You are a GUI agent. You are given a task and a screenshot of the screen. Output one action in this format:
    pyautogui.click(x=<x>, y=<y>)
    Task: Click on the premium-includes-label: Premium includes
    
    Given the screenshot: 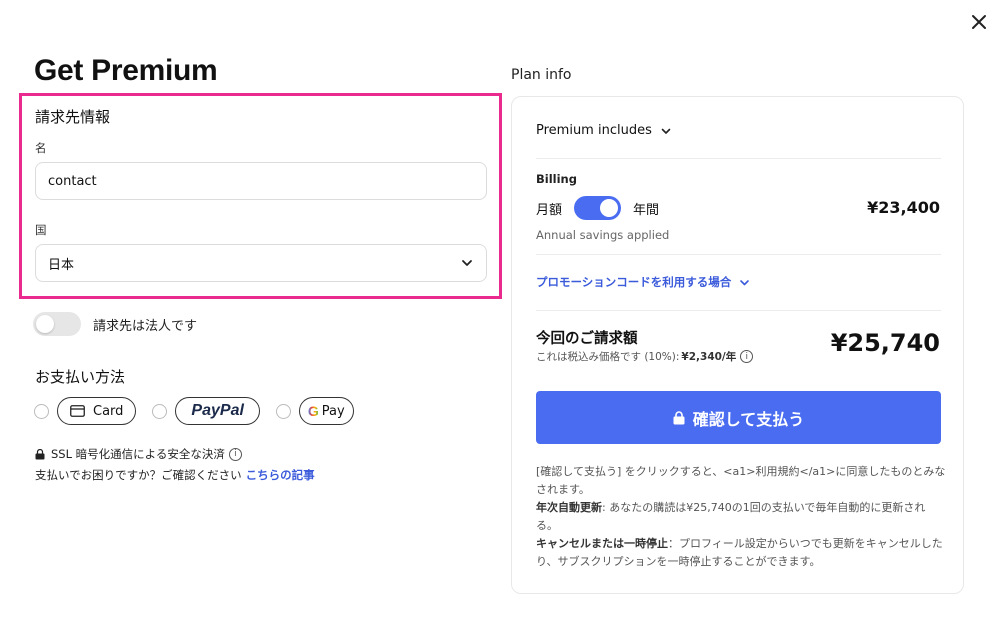 What is the action you would take?
    pyautogui.click(x=594, y=130)
    